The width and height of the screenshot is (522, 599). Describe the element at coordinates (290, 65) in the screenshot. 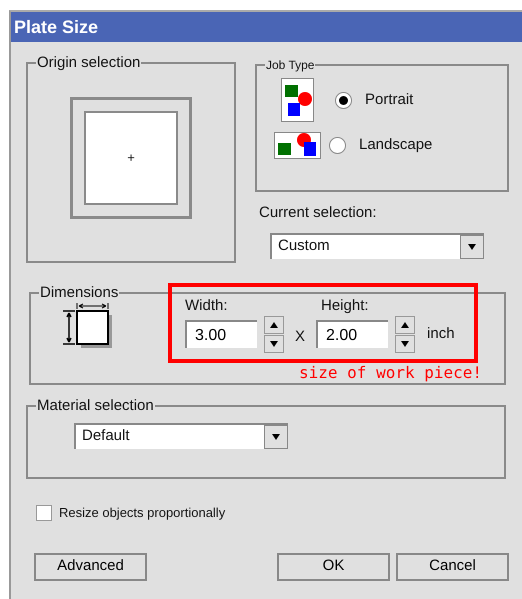

I see `group-label: Job Type` at that location.